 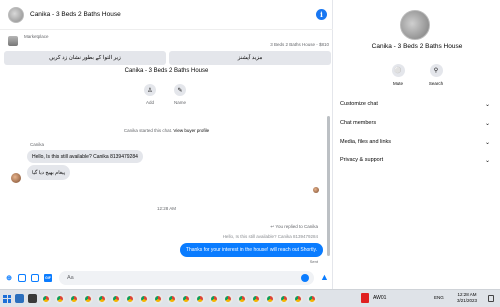 What do you see at coordinates (250, 58) in the screenshot?
I see `more-options-button: مزید آپشنز` at bounding box center [250, 58].